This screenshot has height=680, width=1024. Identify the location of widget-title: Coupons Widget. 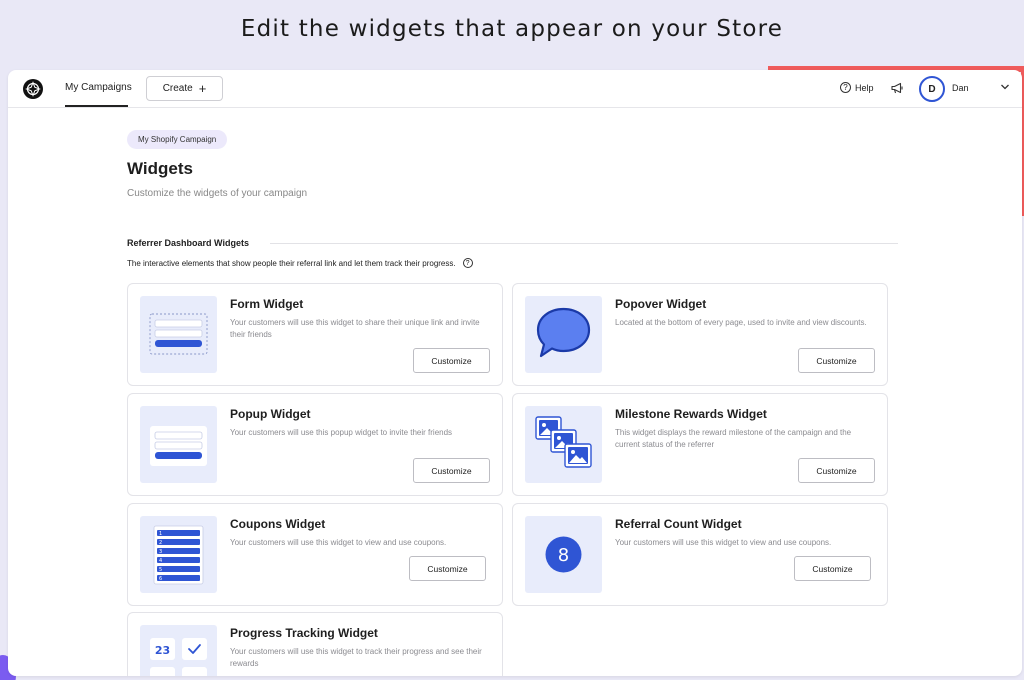
(278, 524).